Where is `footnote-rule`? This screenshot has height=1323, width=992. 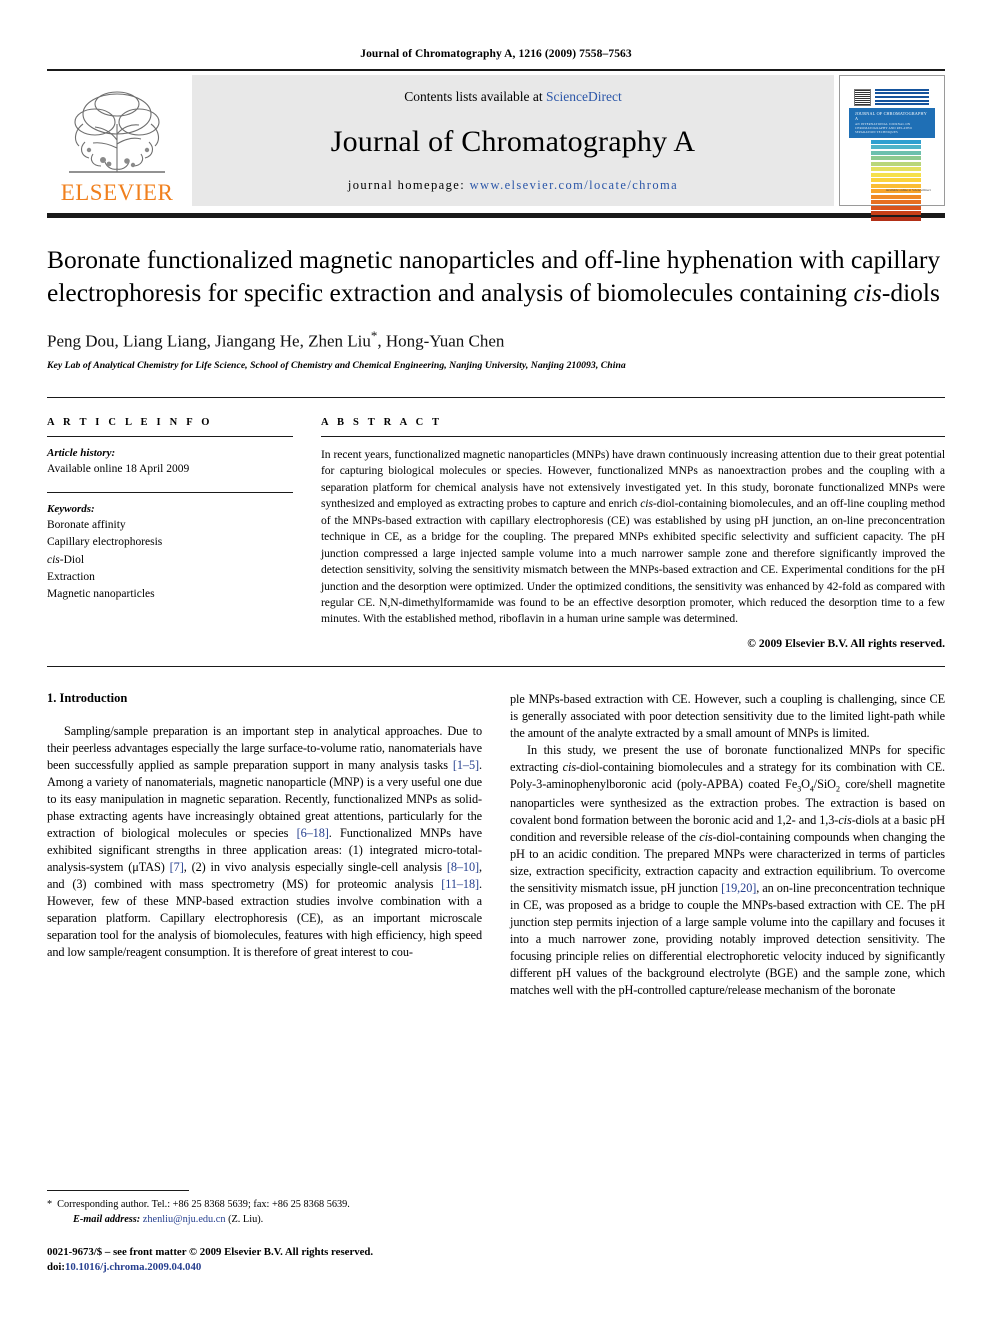 footnote-rule is located at coordinates (118, 1190).